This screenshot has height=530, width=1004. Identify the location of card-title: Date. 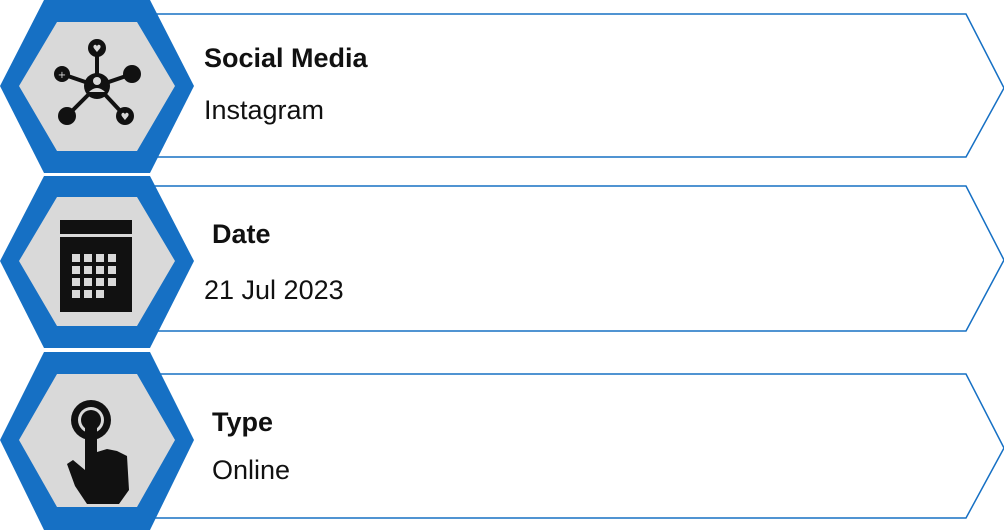
(241, 234).